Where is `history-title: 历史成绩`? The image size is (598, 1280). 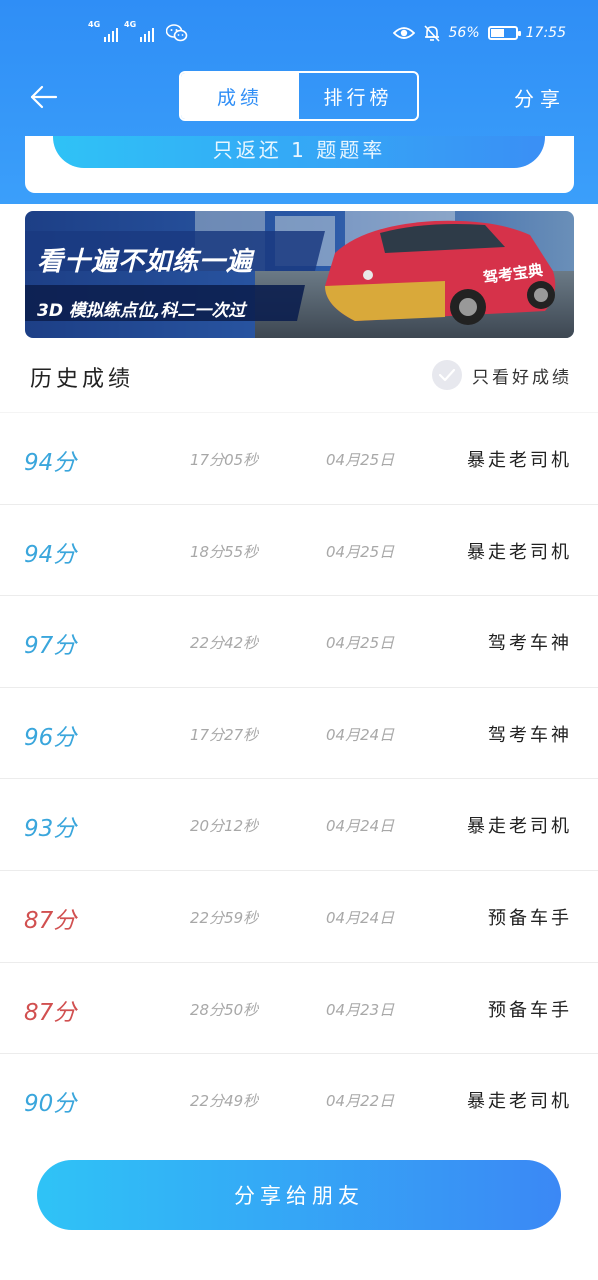
history-title: 历史成绩 is located at coordinates (82, 379).